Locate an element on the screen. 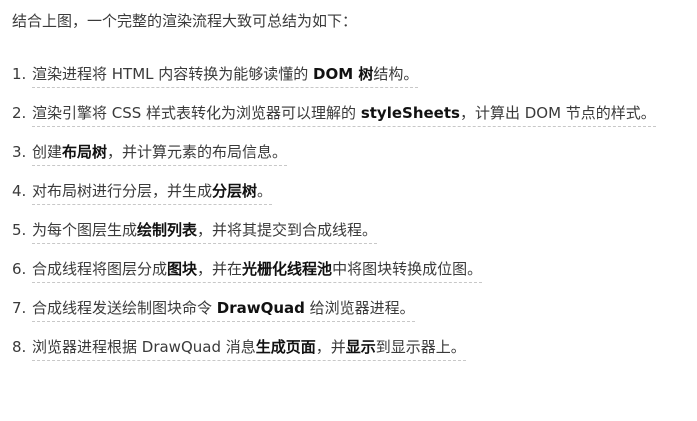  bold-term: 图块 is located at coordinates (182, 269).